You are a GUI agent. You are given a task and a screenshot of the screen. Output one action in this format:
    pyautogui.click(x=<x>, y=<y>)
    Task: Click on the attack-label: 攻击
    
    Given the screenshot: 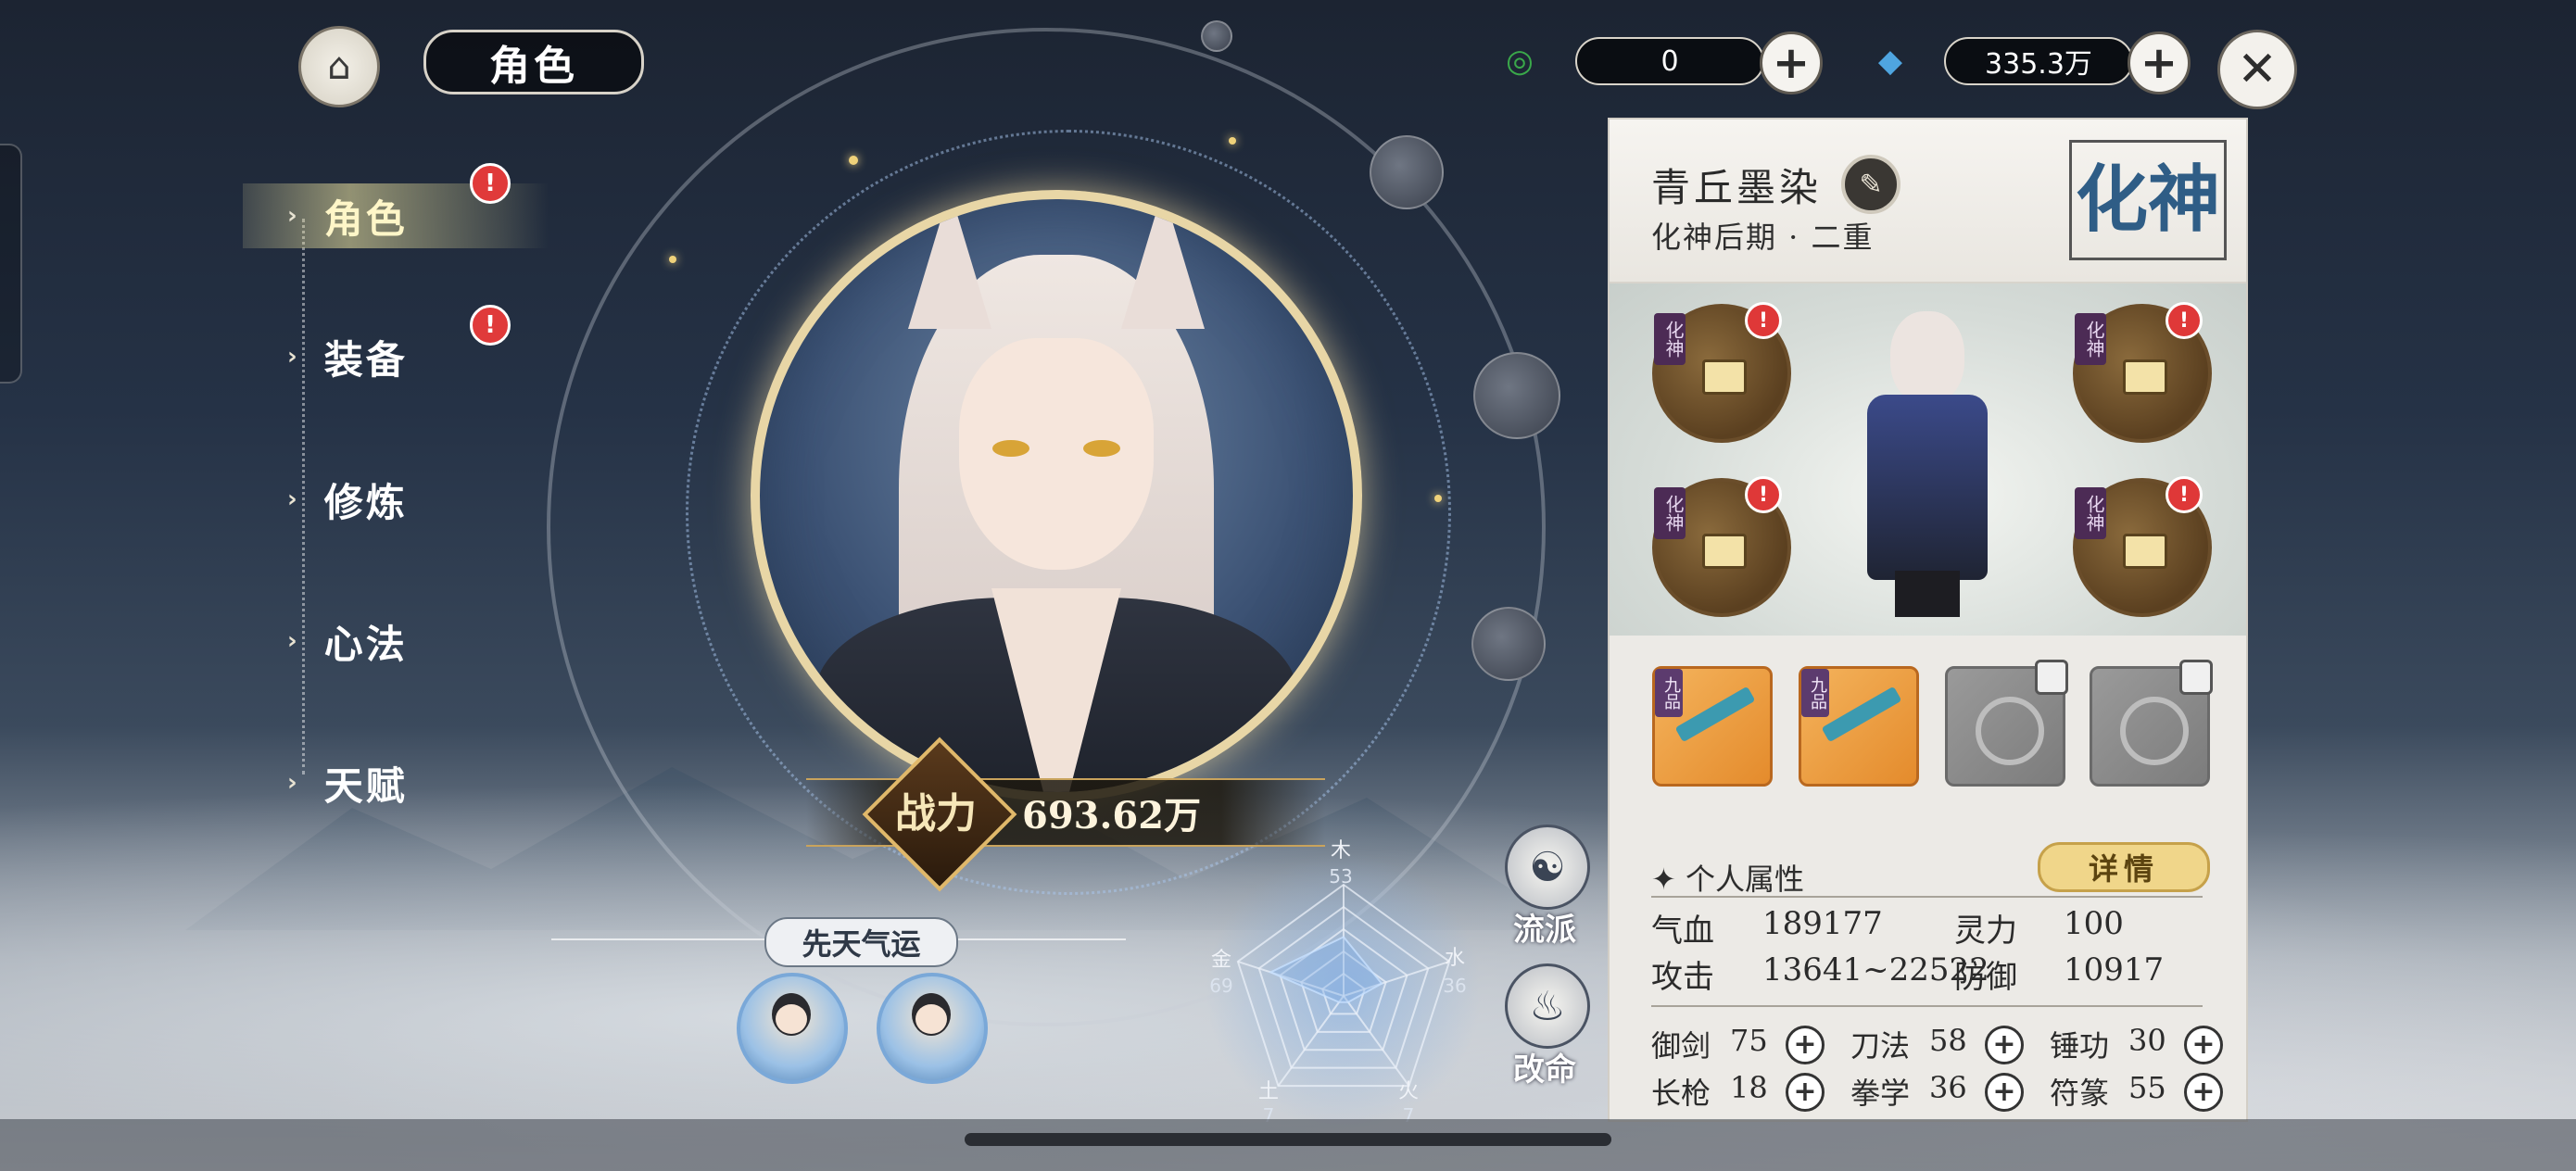 What is the action you would take?
    pyautogui.click(x=1682, y=978)
    